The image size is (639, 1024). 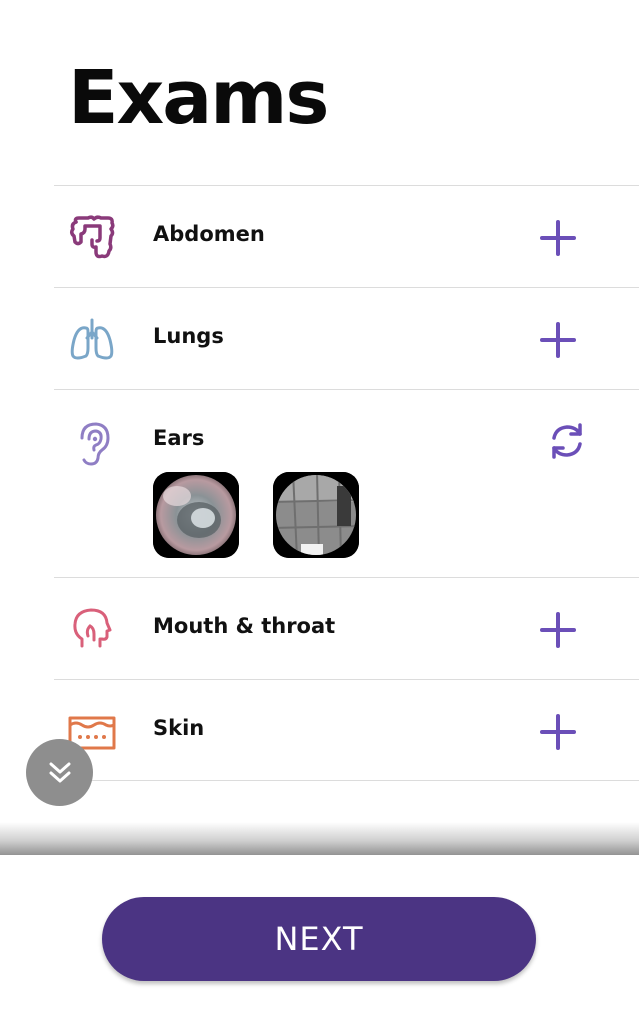 I want to click on intestine-icon, so click(x=92, y=237).